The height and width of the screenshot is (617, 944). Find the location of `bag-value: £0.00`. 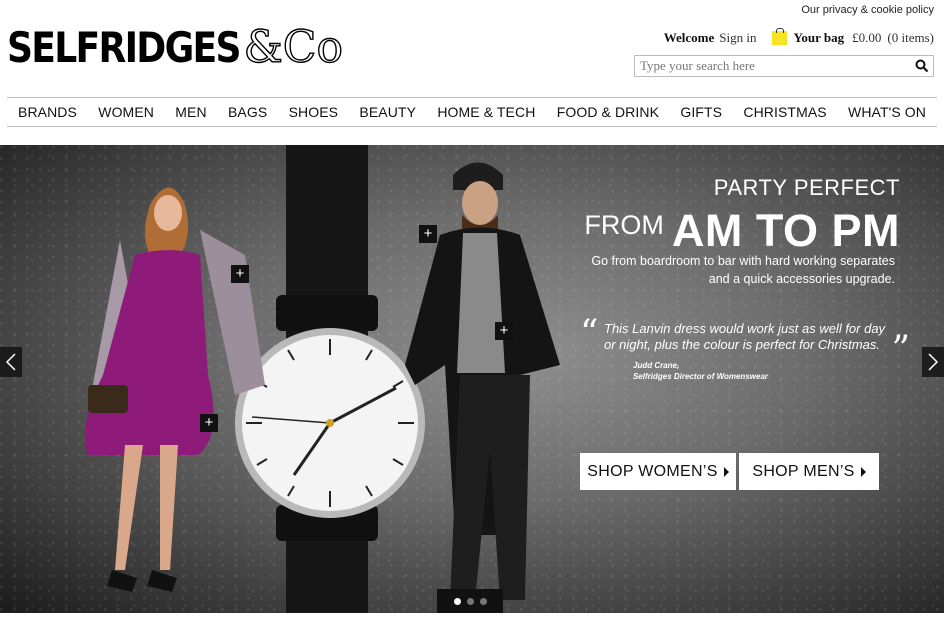

bag-value: £0.00 is located at coordinates (867, 37).